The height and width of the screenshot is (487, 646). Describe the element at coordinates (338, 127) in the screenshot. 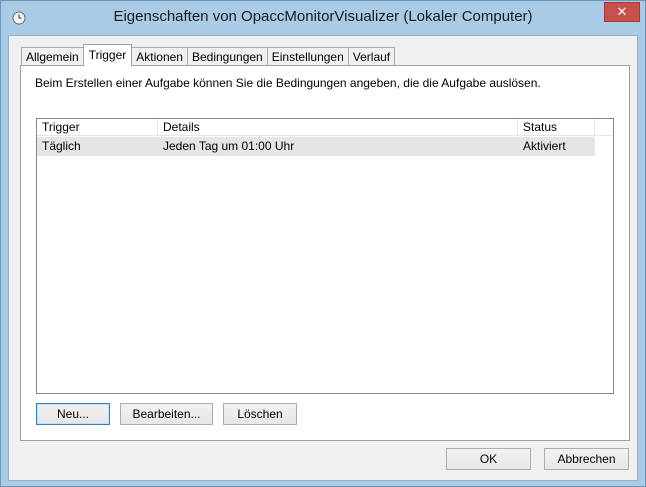

I see `column-header-details: Details` at that location.